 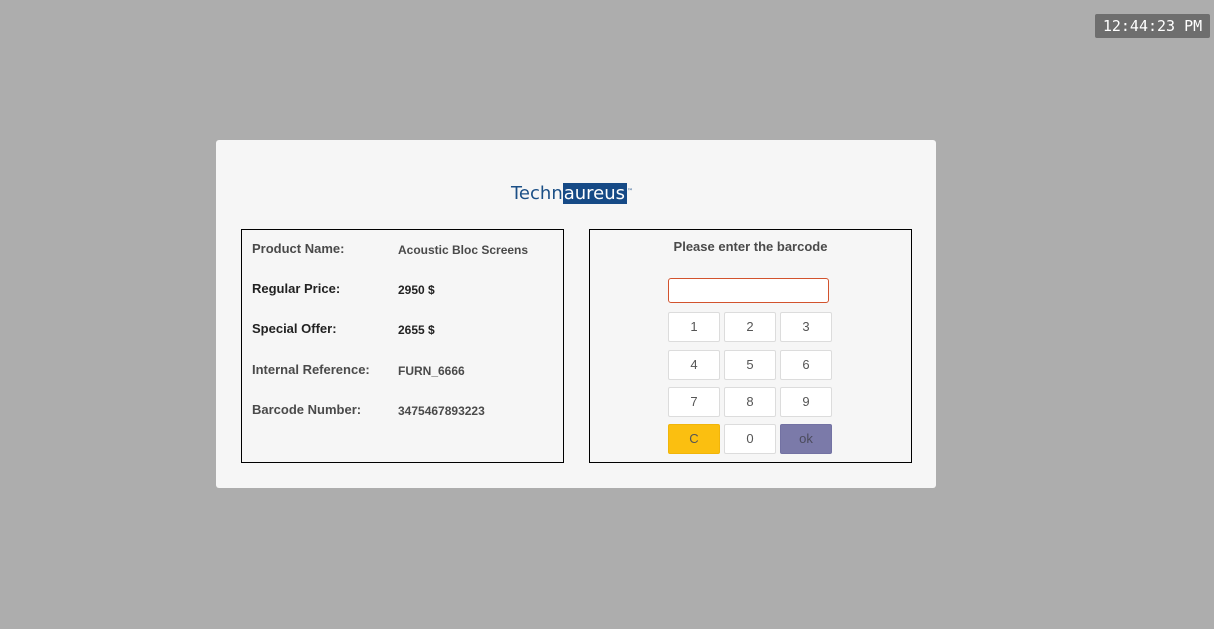 I want to click on barcode-number-row: Barcode Number: 3475467893223, so click(x=402, y=412).